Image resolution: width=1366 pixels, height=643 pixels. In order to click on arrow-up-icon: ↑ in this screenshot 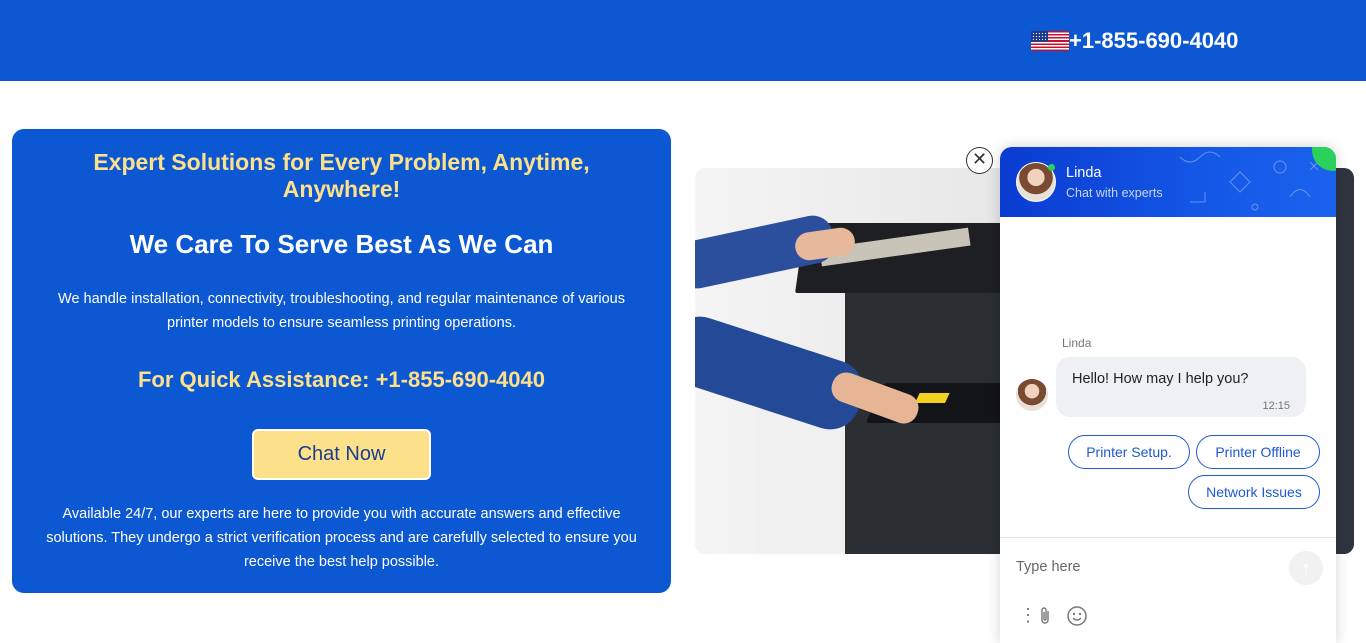, I will do `click(1306, 568)`.